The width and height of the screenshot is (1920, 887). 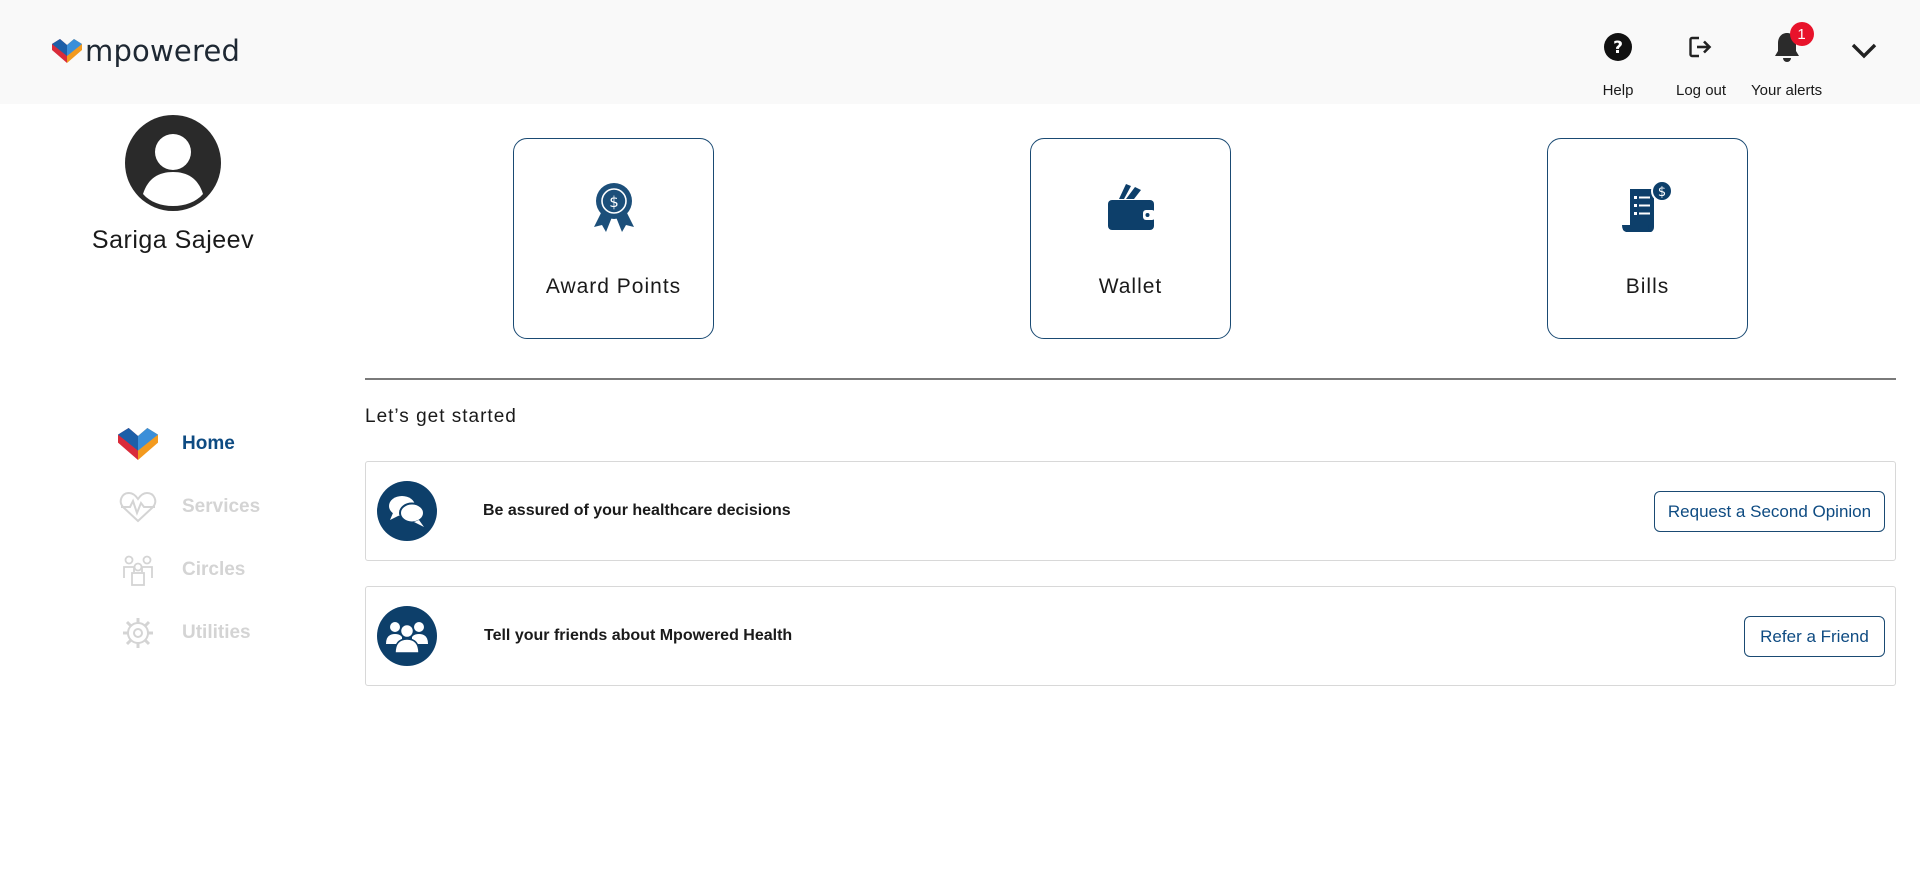 I want to click on section-title: Let’s get started, so click(x=441, y=416).